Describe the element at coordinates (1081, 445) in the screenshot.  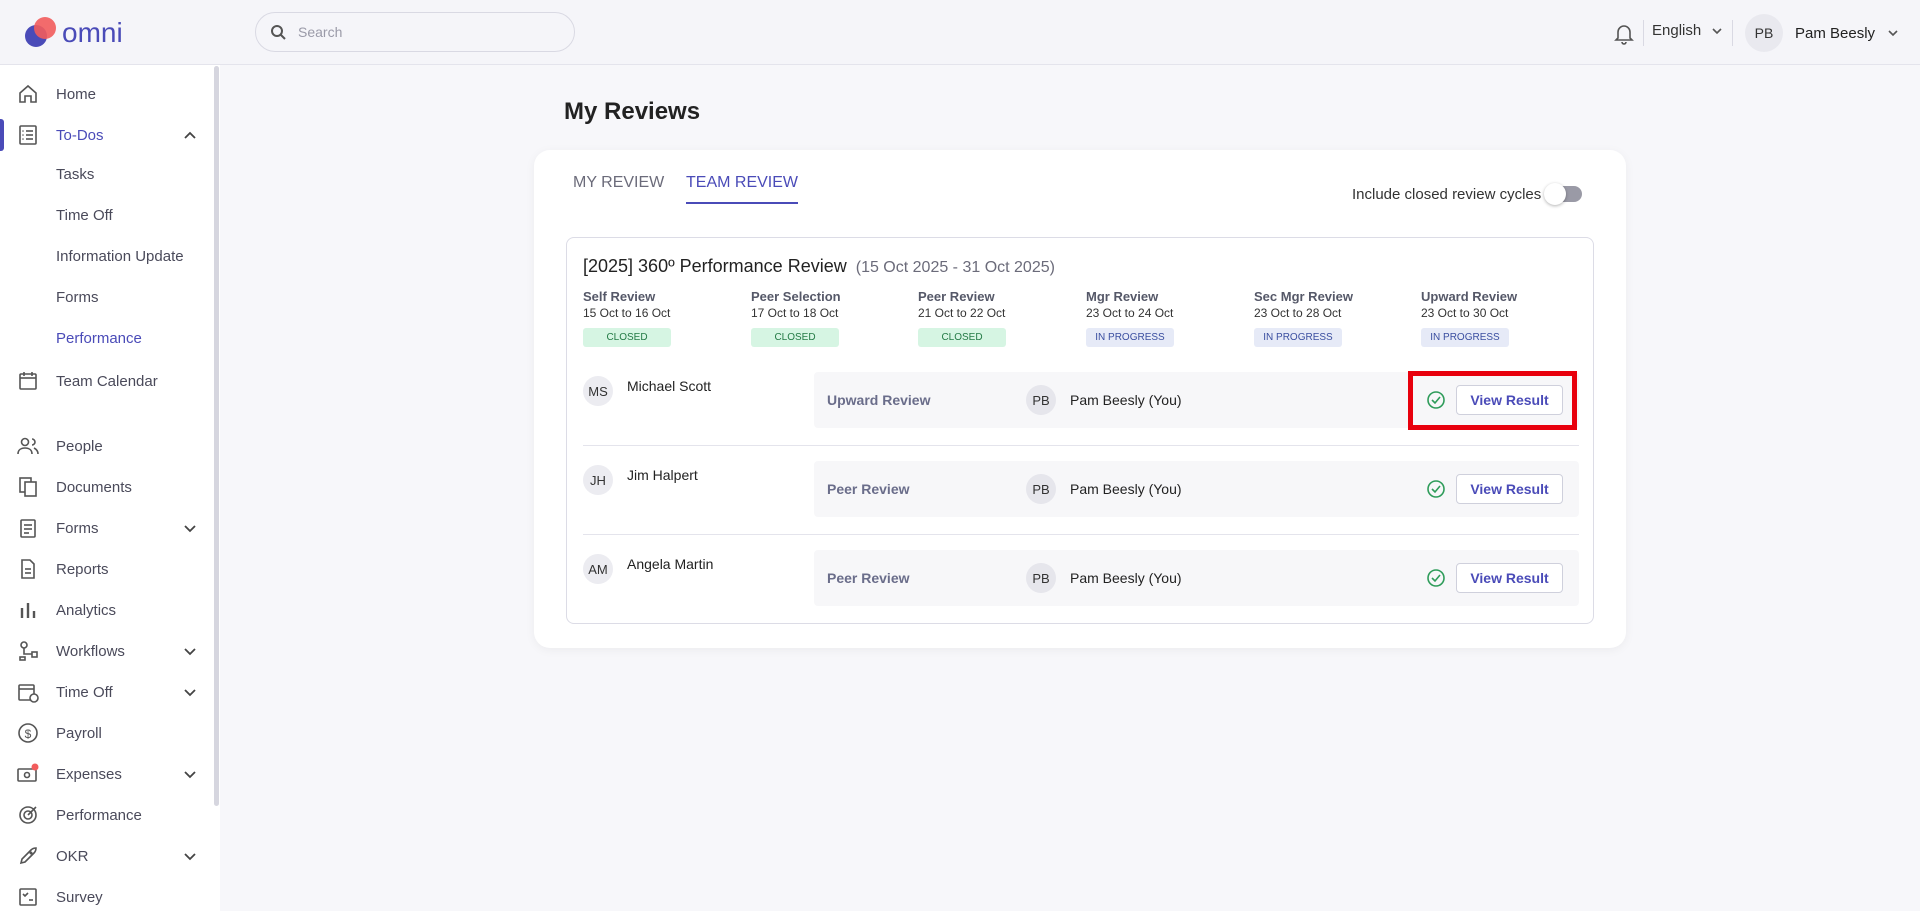
I see `row-divider` at that location.